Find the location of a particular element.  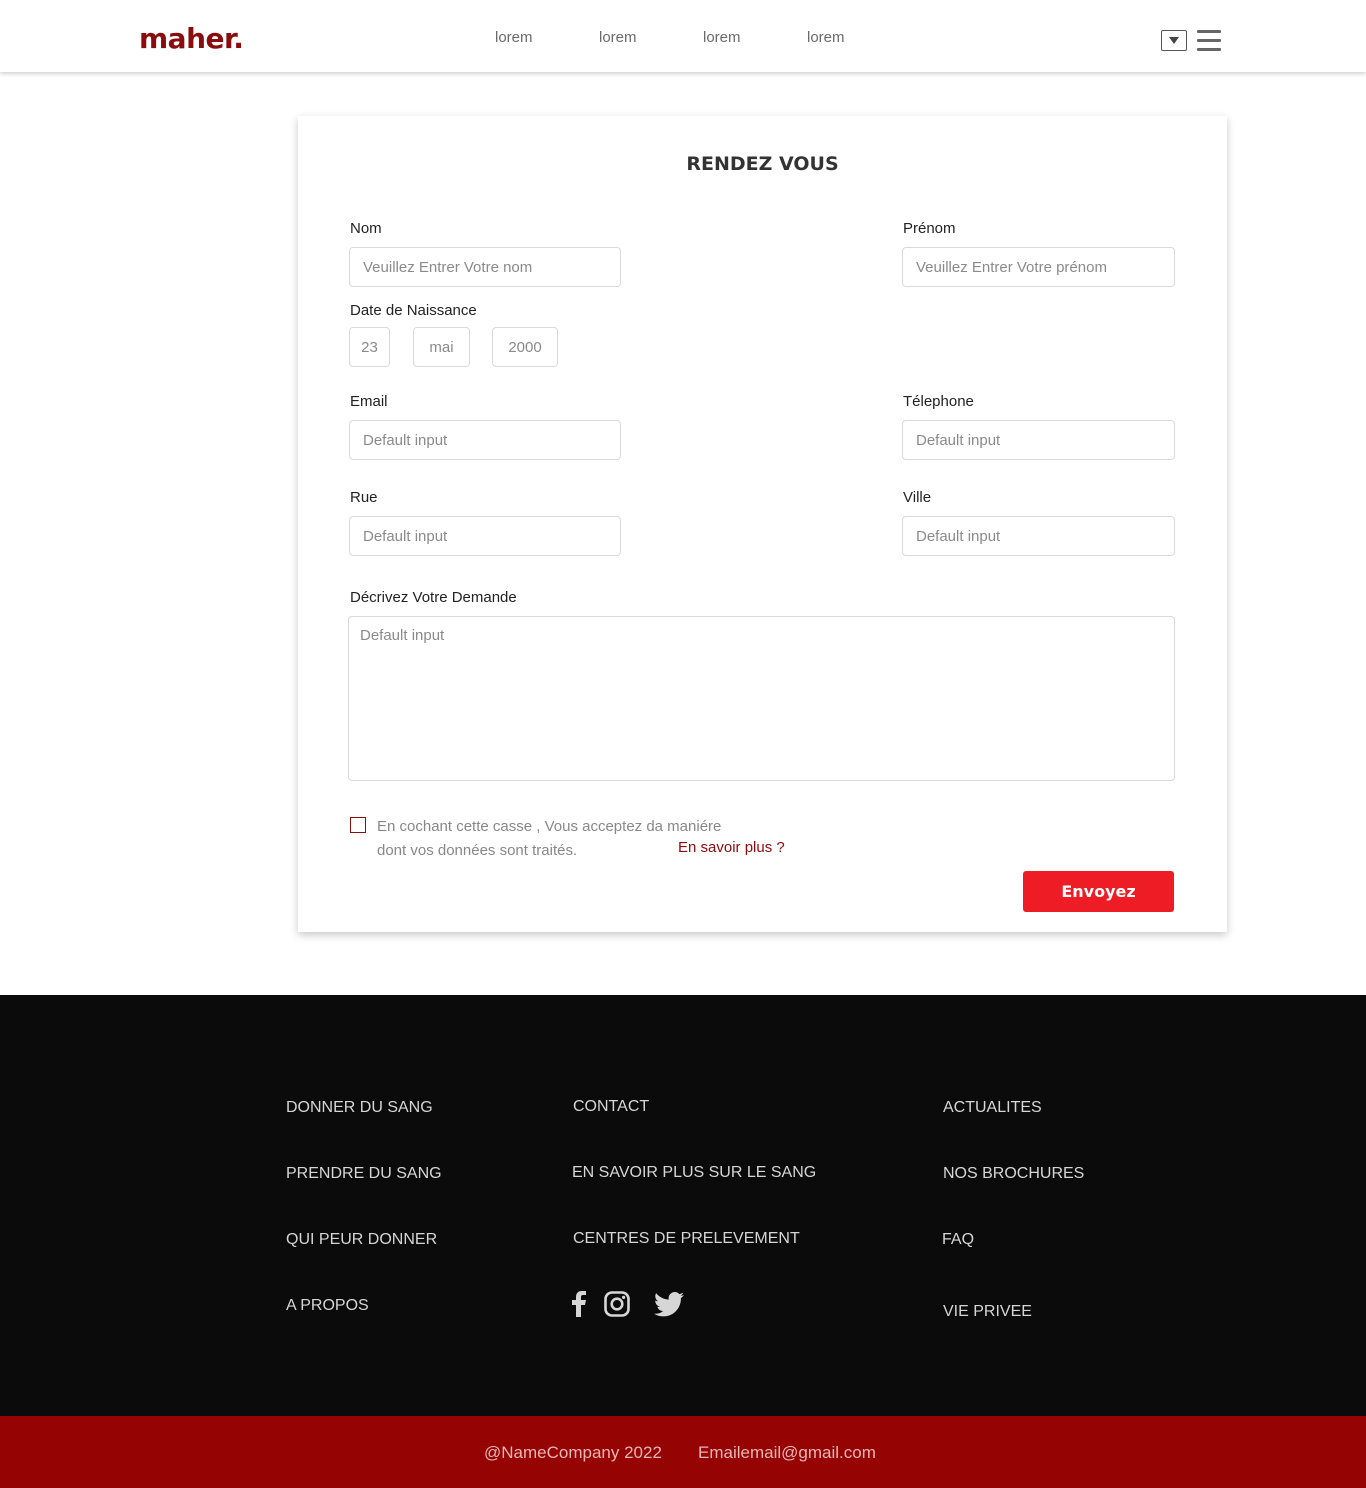

birth-day-input is located at coordinates (369, 347).